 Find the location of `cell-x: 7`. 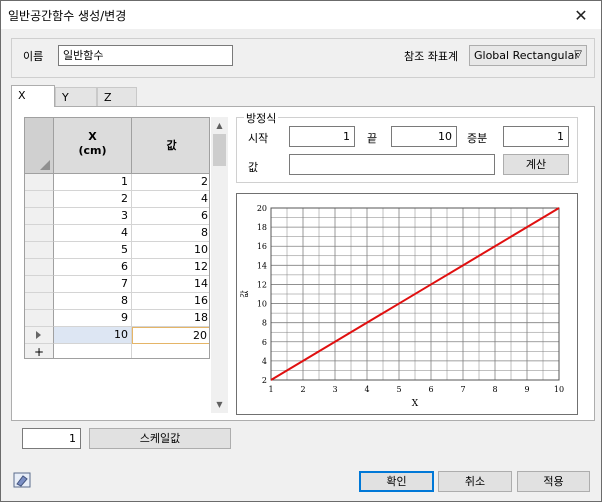

cell-x: 7 is located at coordinates (93, 284).